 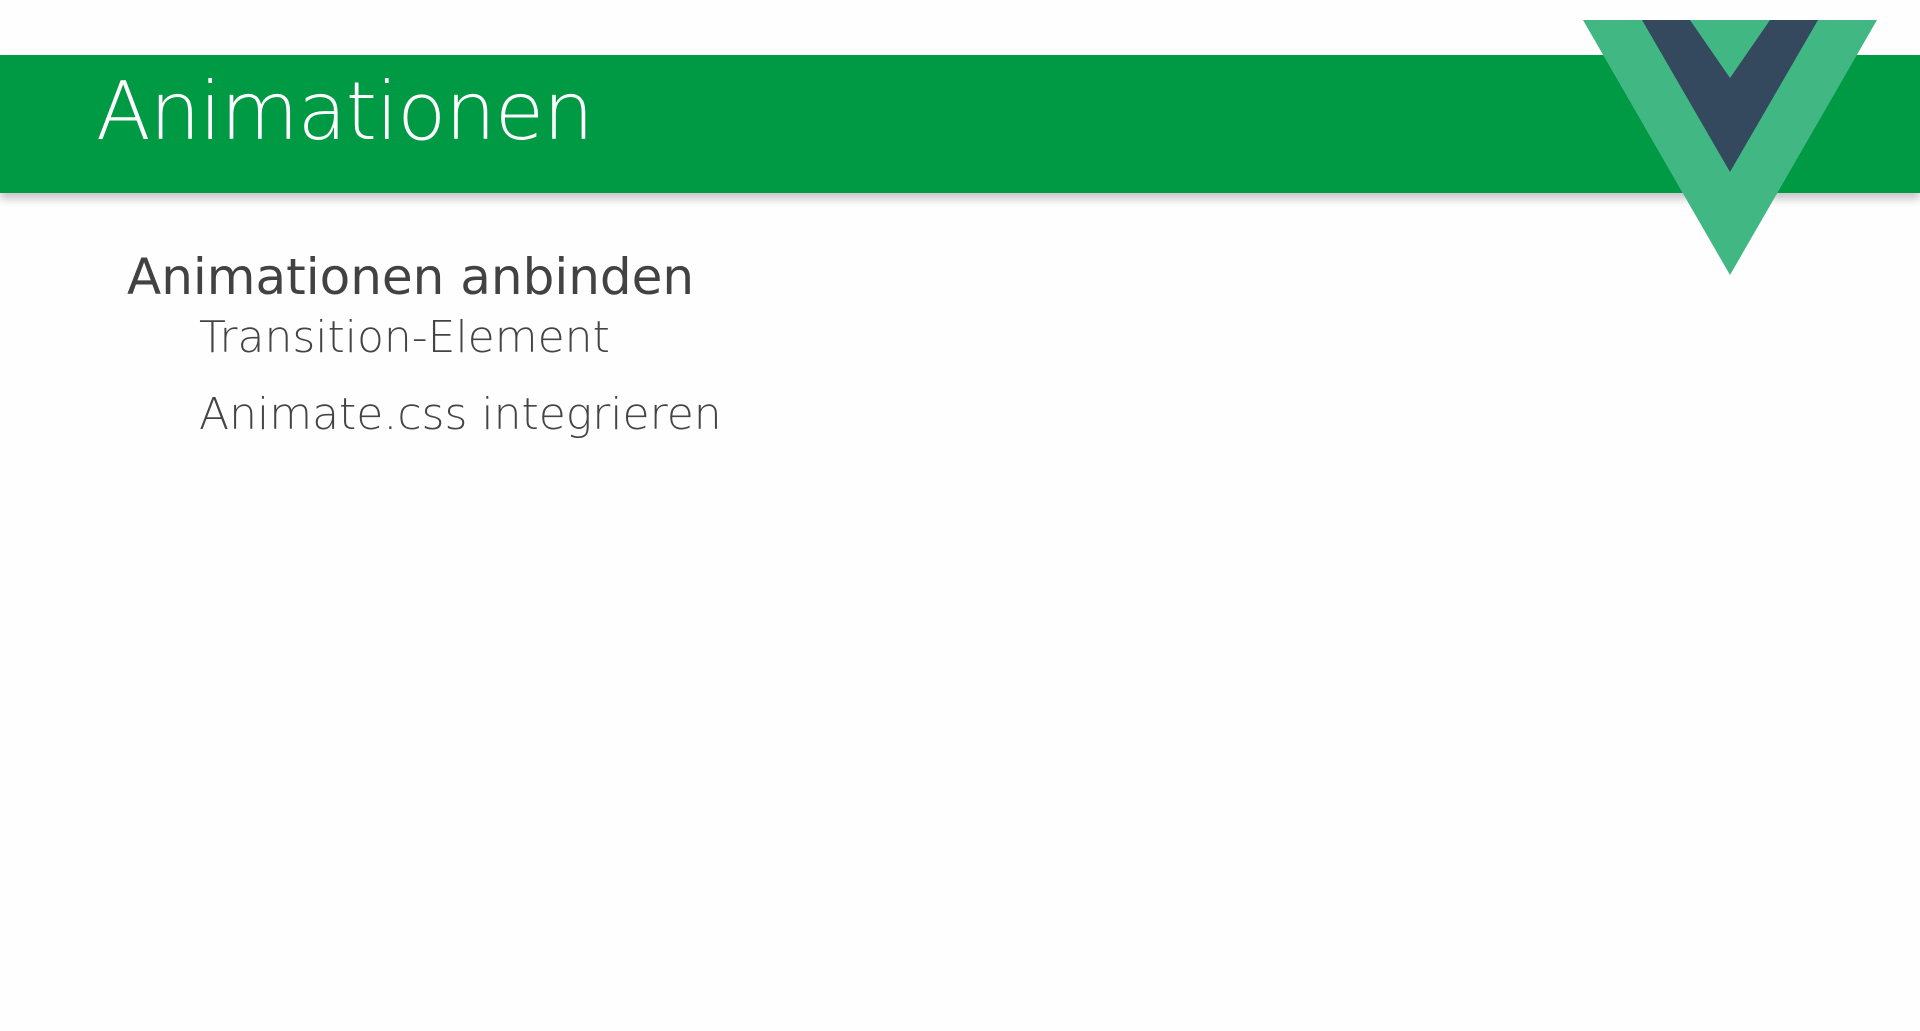 What do you see at coordinates (411, 277) in the screenshot?
I see `section-heading: Animationen anbinden` at bounding box center [411, 277].